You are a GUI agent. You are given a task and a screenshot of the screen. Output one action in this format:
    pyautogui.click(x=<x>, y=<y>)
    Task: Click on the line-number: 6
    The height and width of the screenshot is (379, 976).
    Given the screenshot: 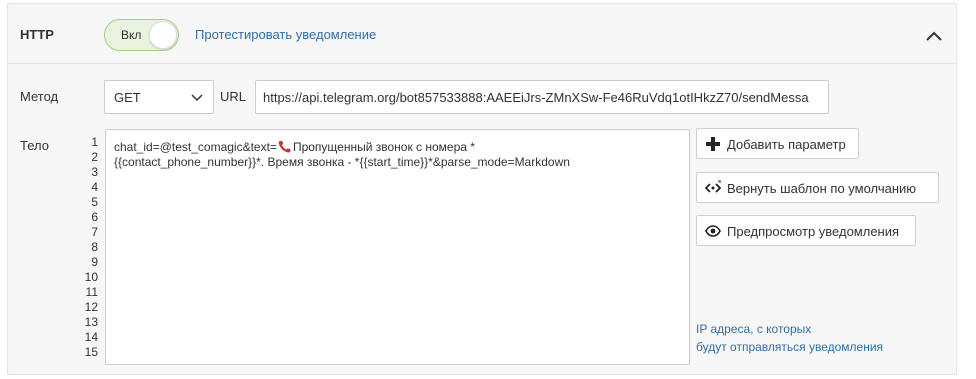 What is the action you would take?
    pyautogui.click(x=94, y=217)
    